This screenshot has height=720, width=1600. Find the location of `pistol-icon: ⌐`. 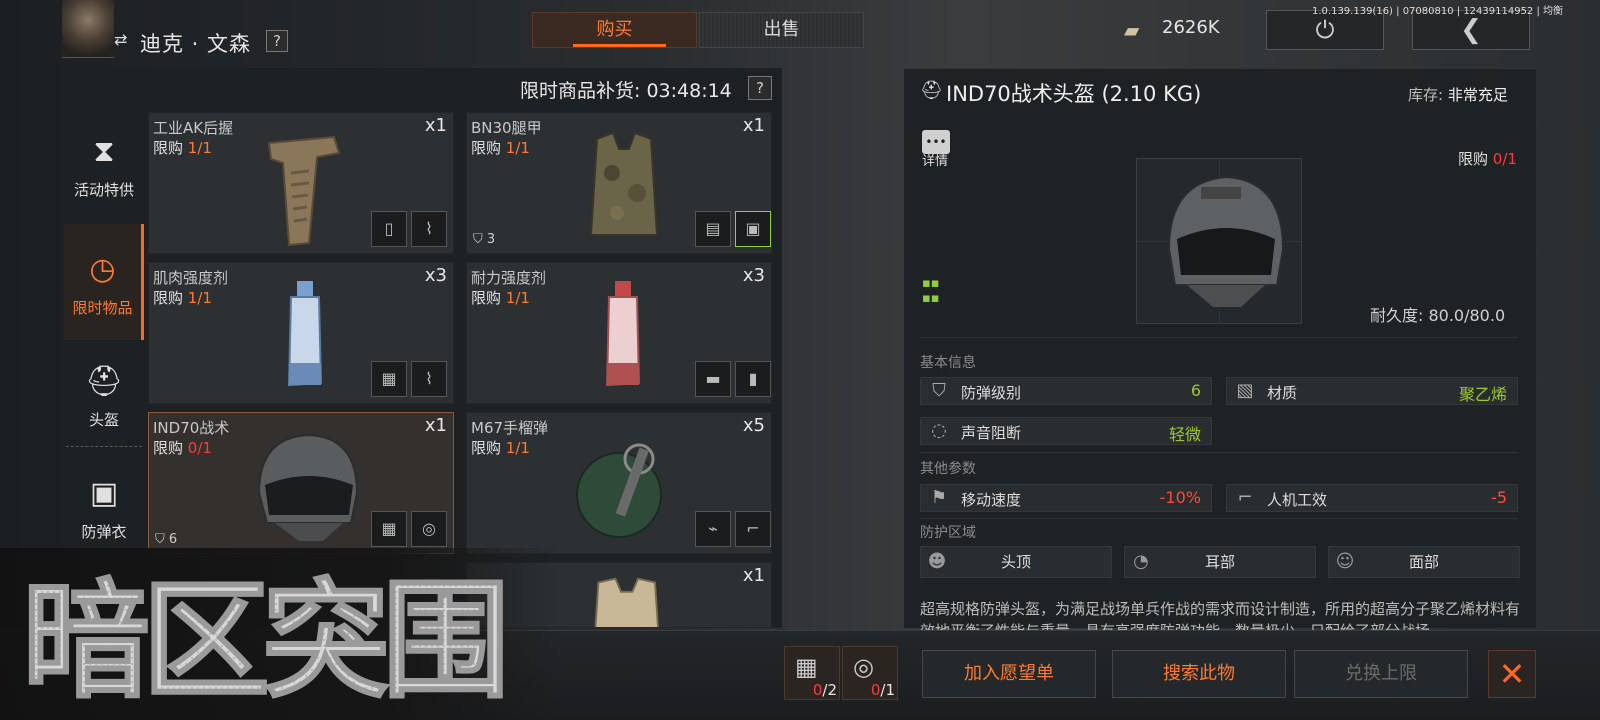

pistol-icon: ⌐ is located at coordinates (1245, 497).